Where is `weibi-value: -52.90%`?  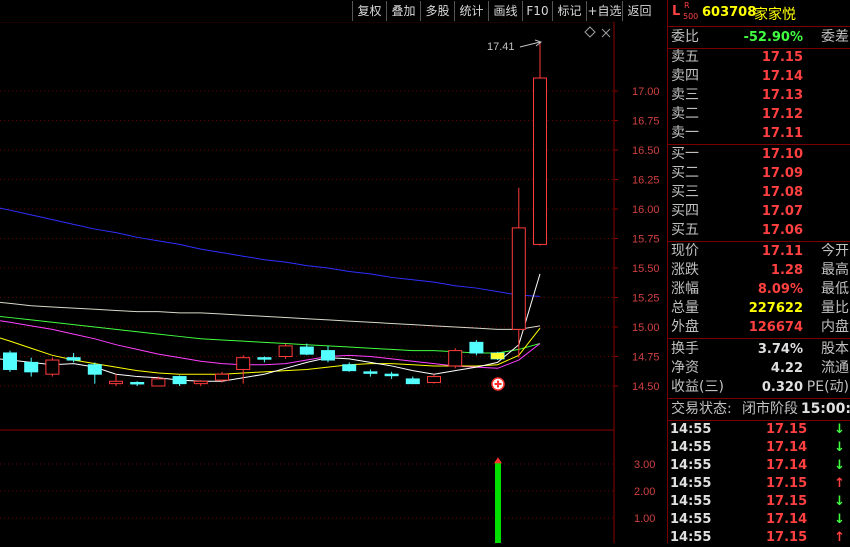
weibi-value: -52.90% is located at coordinates (773, 37).